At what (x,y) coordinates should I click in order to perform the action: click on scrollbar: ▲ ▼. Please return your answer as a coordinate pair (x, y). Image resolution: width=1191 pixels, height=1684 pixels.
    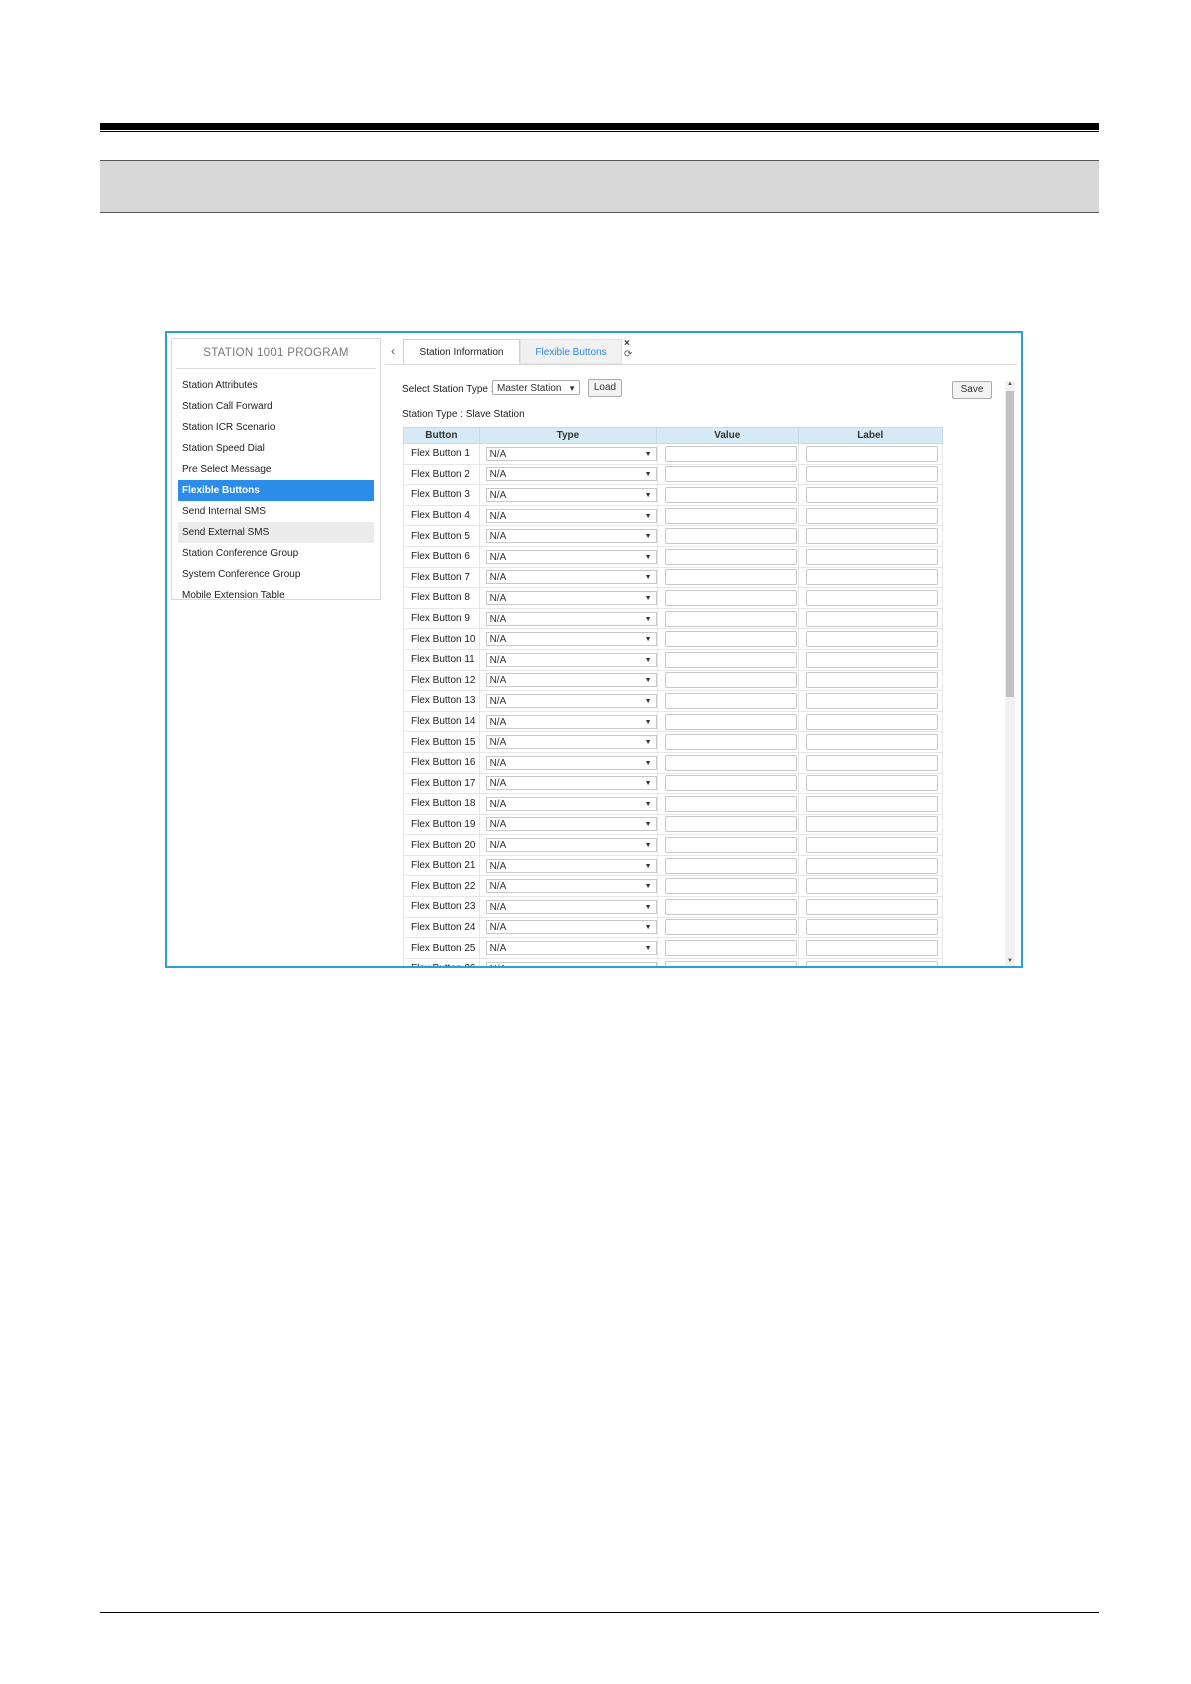
    Looking at the image, I should click on (1010, 673).